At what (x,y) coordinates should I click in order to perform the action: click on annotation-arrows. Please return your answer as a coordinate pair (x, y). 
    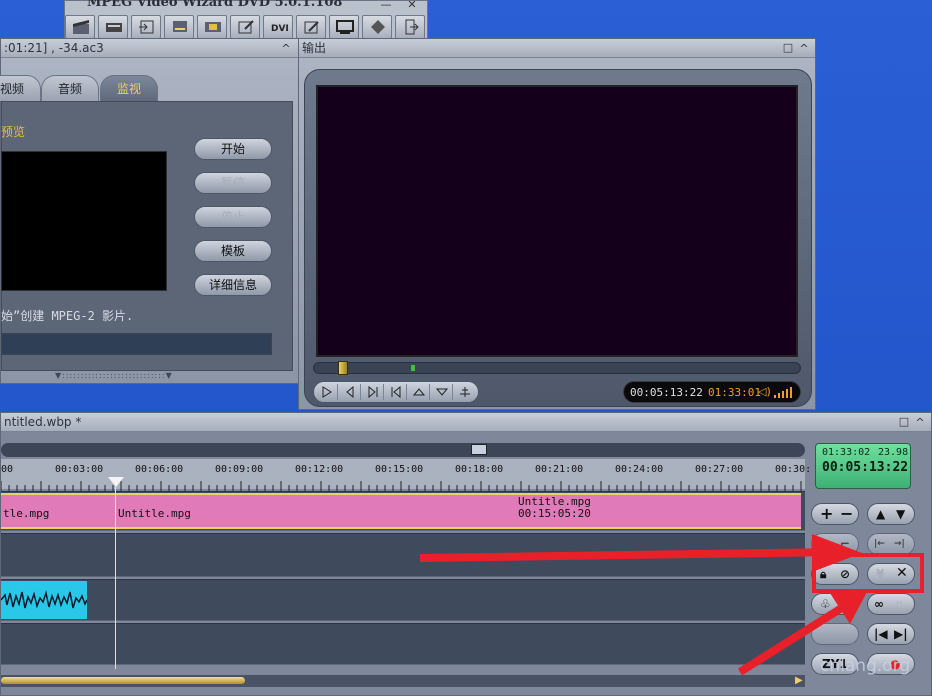
    Looking at the image, I should click on (643, 605).